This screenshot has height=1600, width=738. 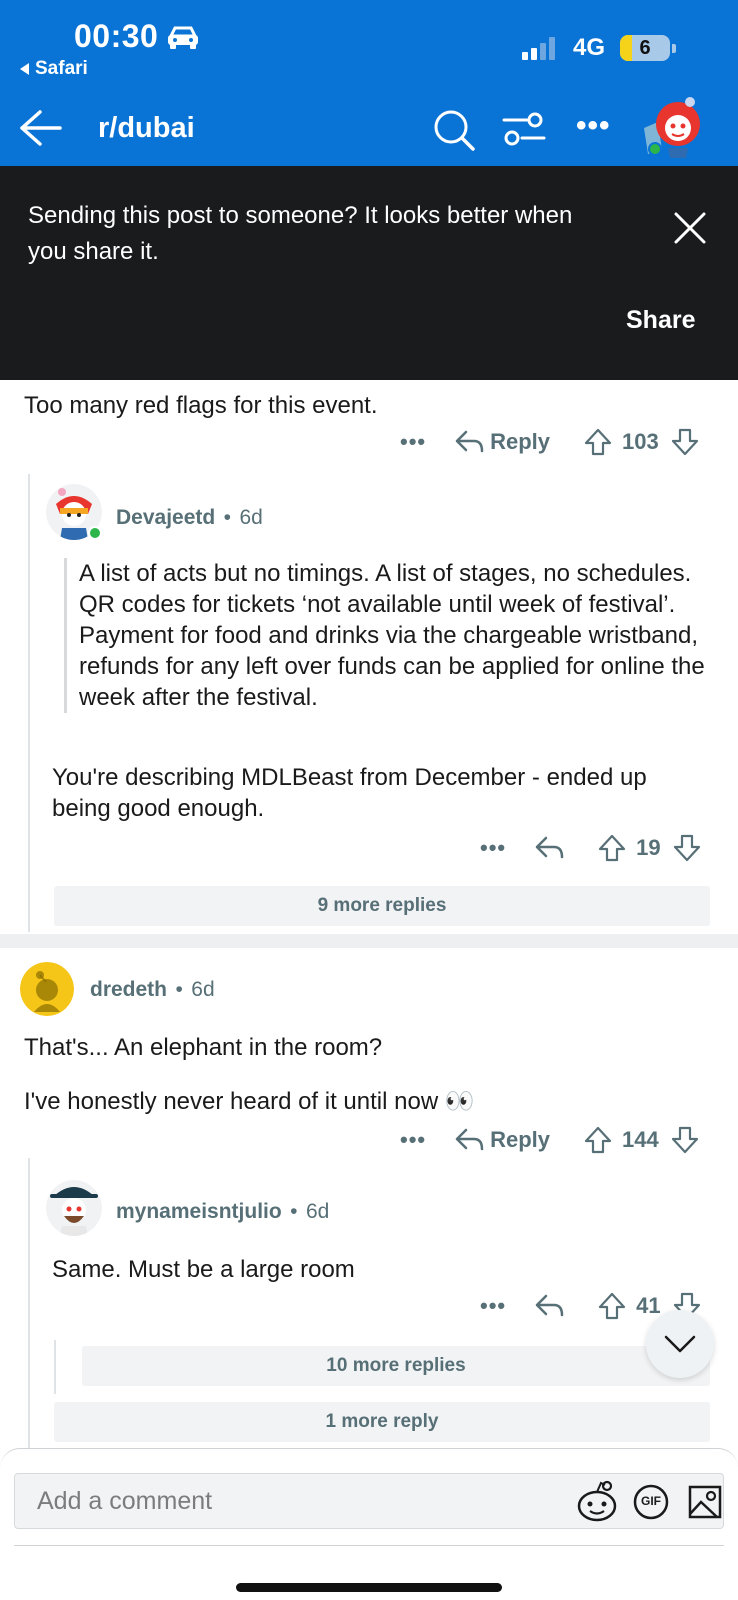 I want to click on subreddit-title: r/dubai, so click(x=146, y=128).